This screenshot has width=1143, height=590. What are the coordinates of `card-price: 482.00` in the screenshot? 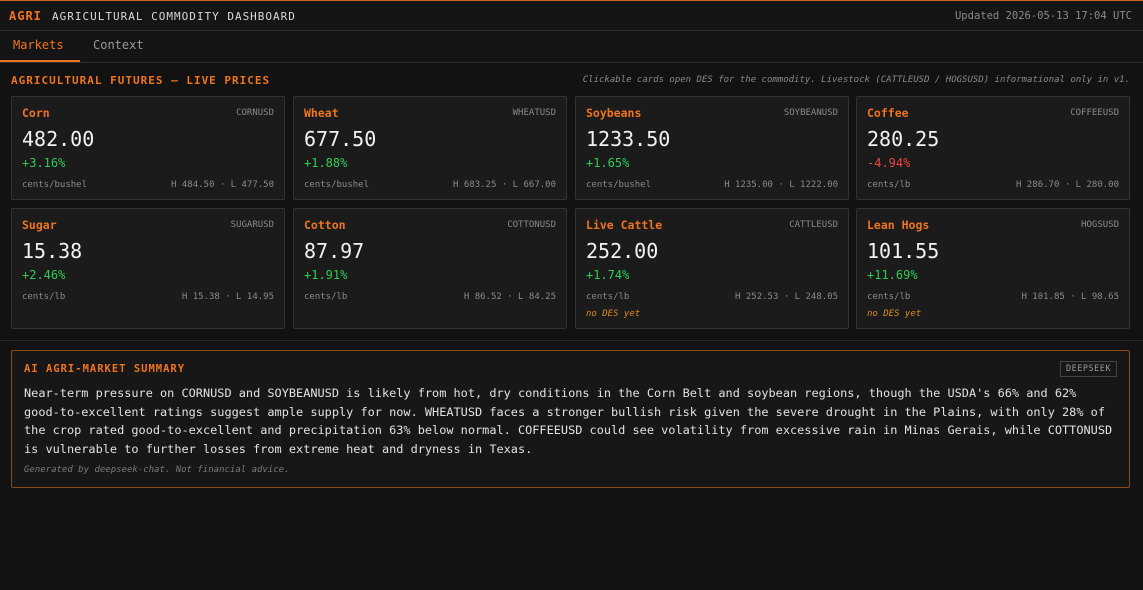 It's located at (58, 139).